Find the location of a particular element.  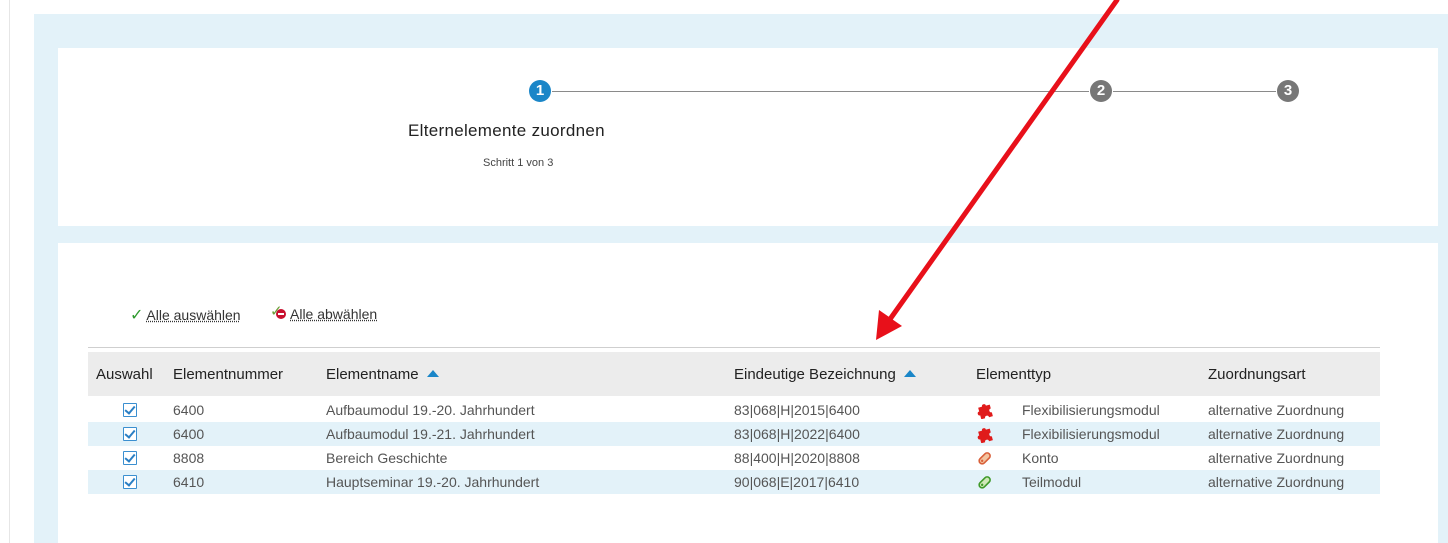

header-zuordnungsart: Zuordnungsart is located at coordinates (1257, 374).